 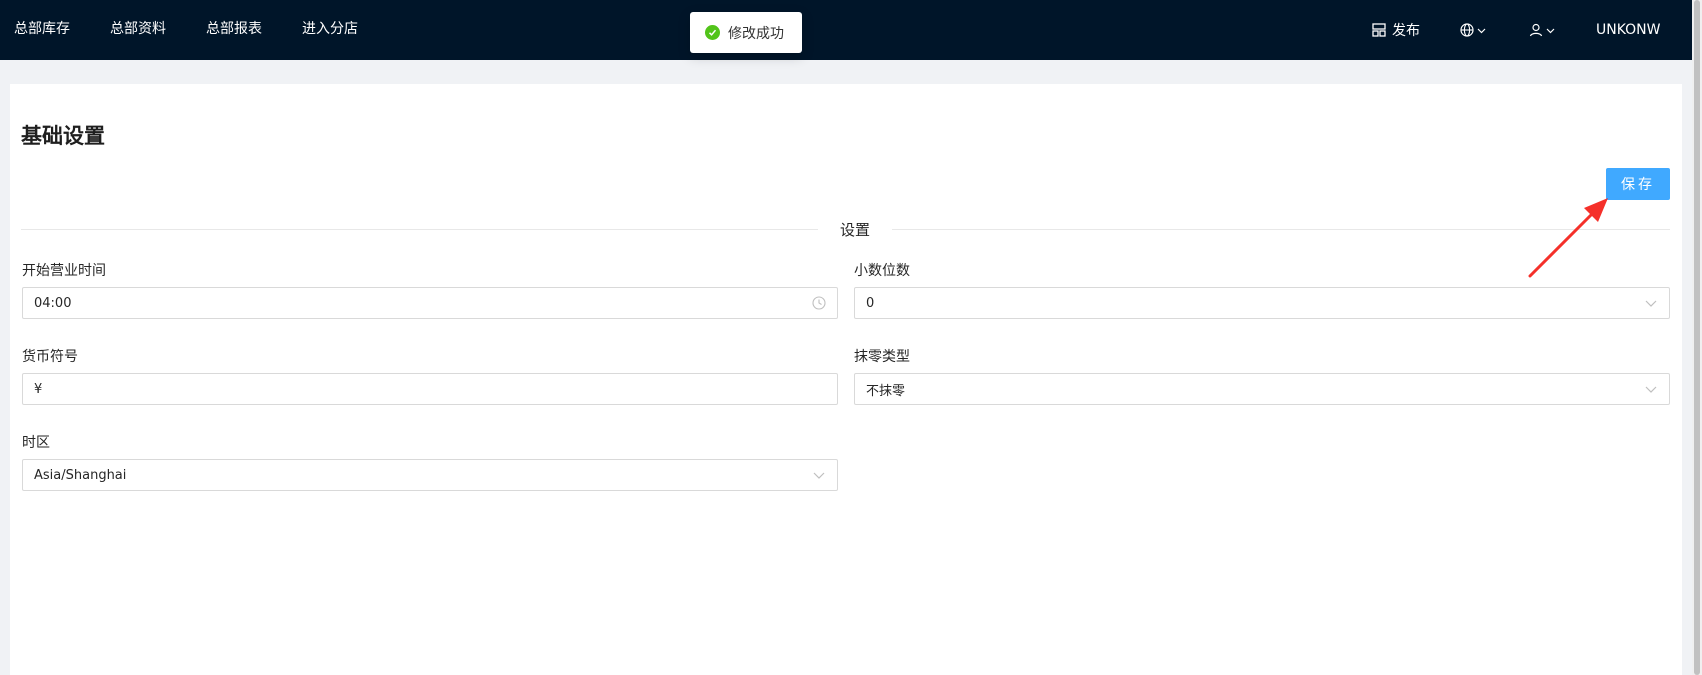 I want to click on section-title: 设置, so click(x=855, y=229).